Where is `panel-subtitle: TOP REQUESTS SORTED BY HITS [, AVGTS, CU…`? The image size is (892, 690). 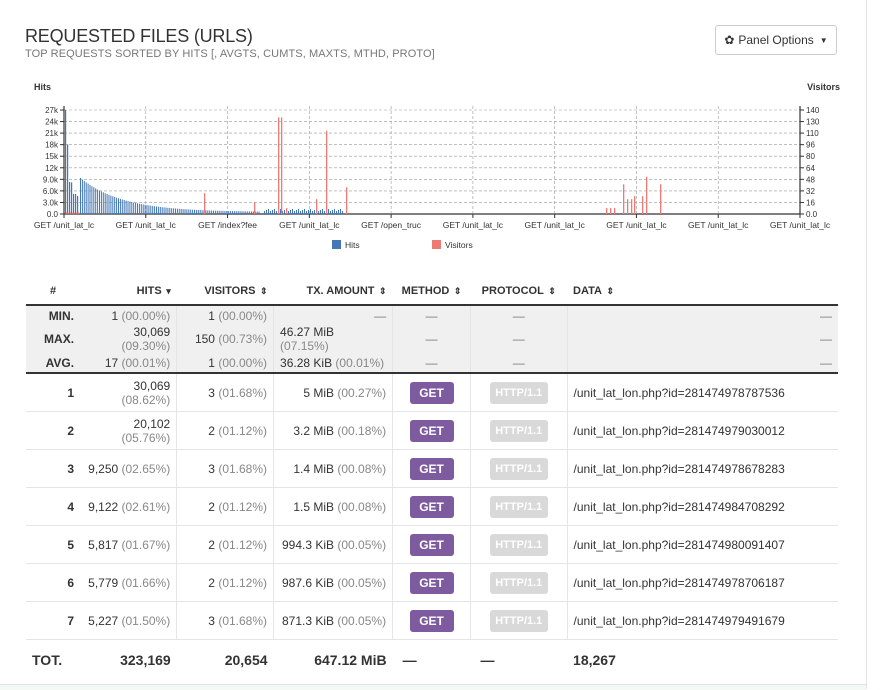 panel-subtitle: TOP REQUESTS SORTED BY HITS [, AVGTS, CU… is located at coordinates (230, 54).